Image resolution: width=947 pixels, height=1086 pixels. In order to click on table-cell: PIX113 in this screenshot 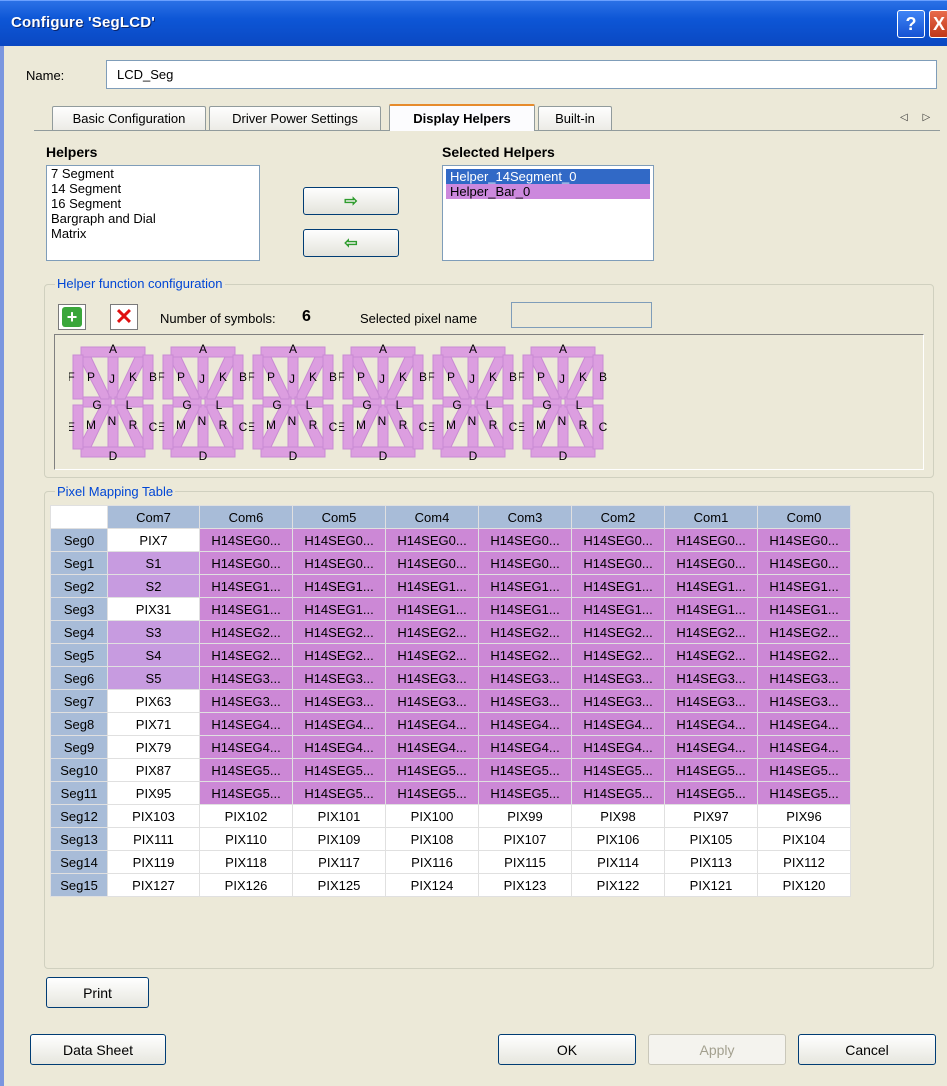, I will do `click(711, 862)`.